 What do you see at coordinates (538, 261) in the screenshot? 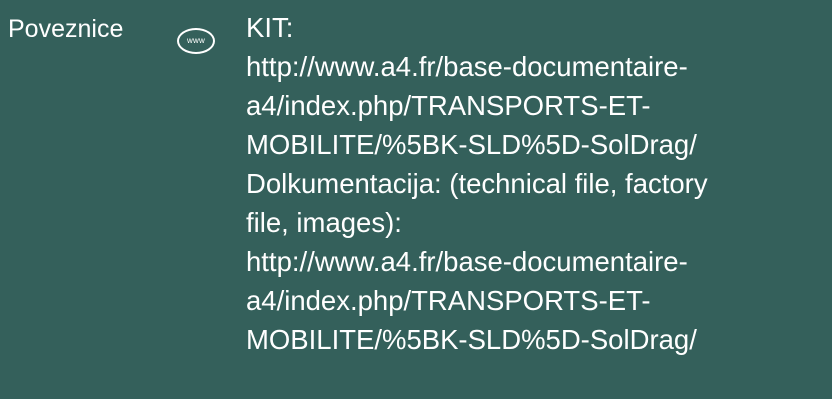
I see `documentation-url-line-1: http://www.a4.fr/base-documentaire-` at bounding box center [538, 261].